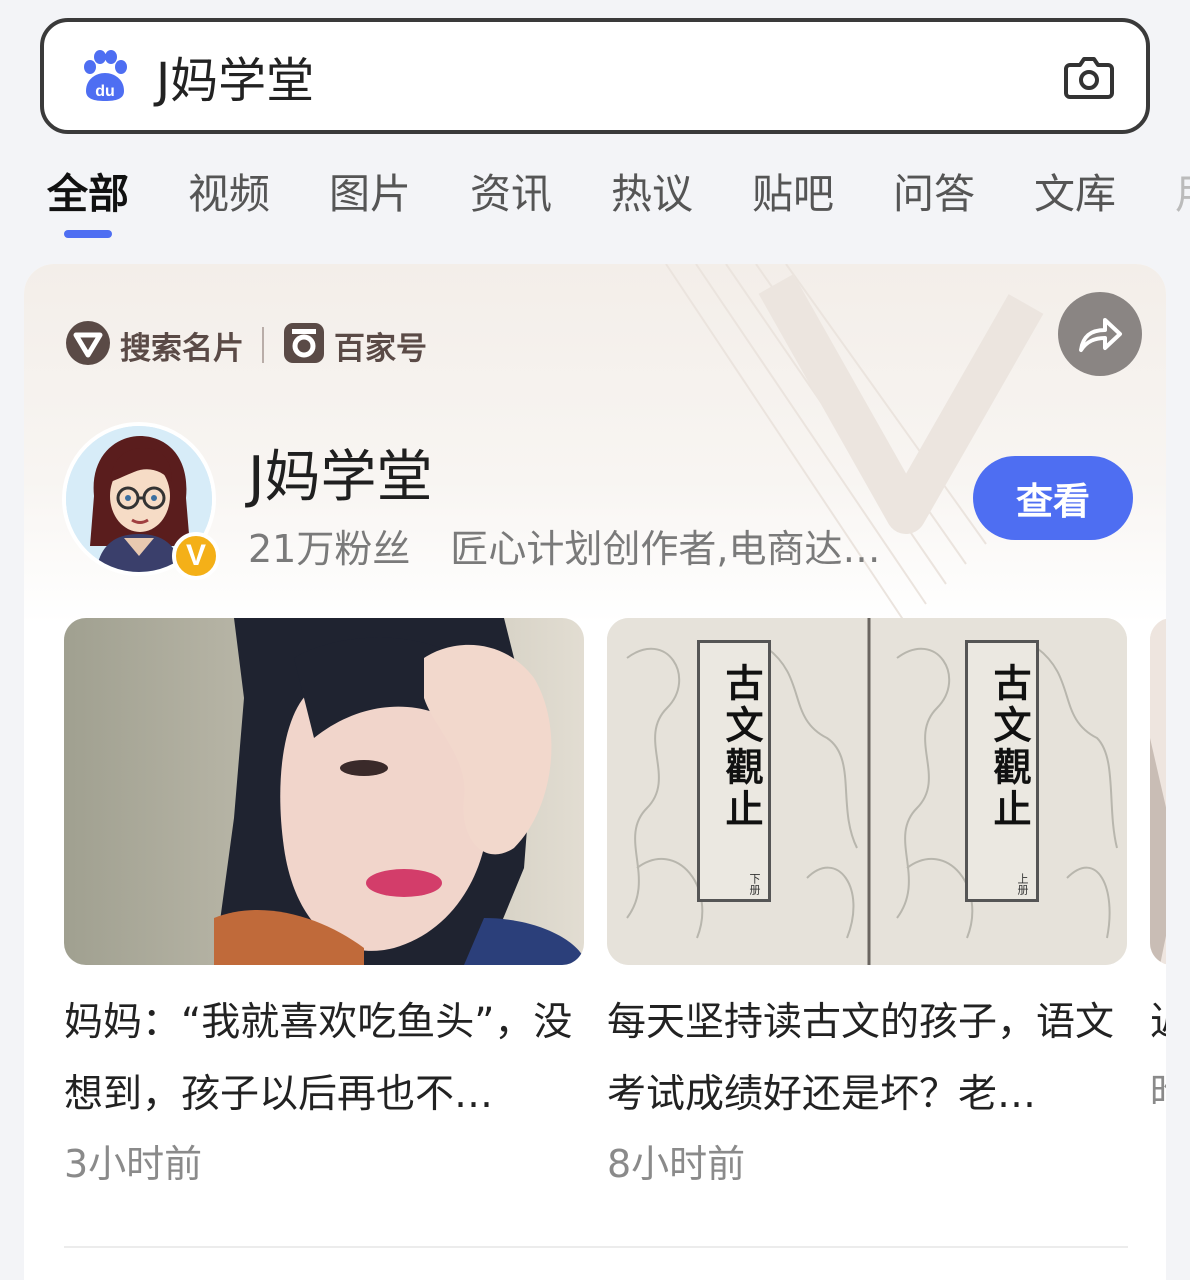 The width and height of the screenshot is (1190, 1280). Describe the element at coordinates (1053, 498) in the screenshot. I see `view-button: 查看` at that location.